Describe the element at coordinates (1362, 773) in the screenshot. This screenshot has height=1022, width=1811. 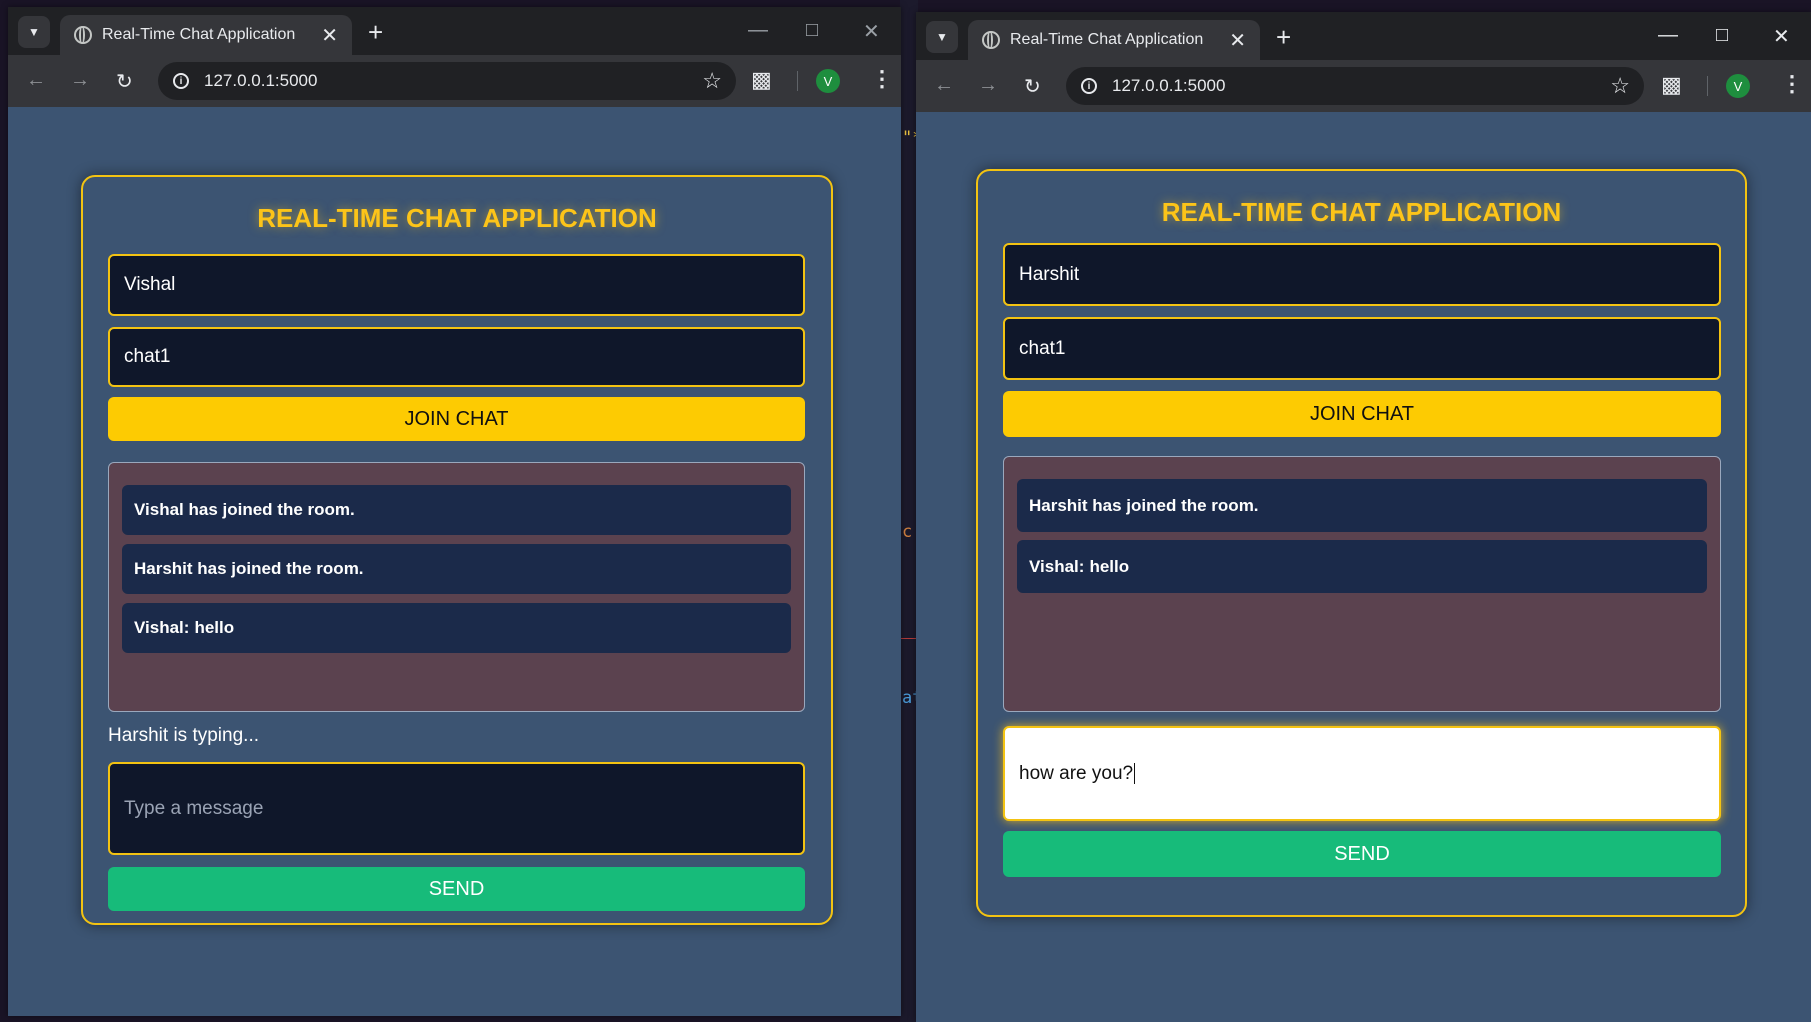
I see `message-input: how are you?` at that location.